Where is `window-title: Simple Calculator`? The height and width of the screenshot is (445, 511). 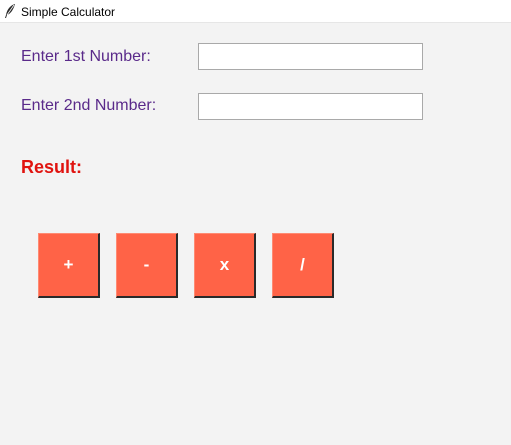 window-title: Simple Calculator is located at coordinates (68, 12).